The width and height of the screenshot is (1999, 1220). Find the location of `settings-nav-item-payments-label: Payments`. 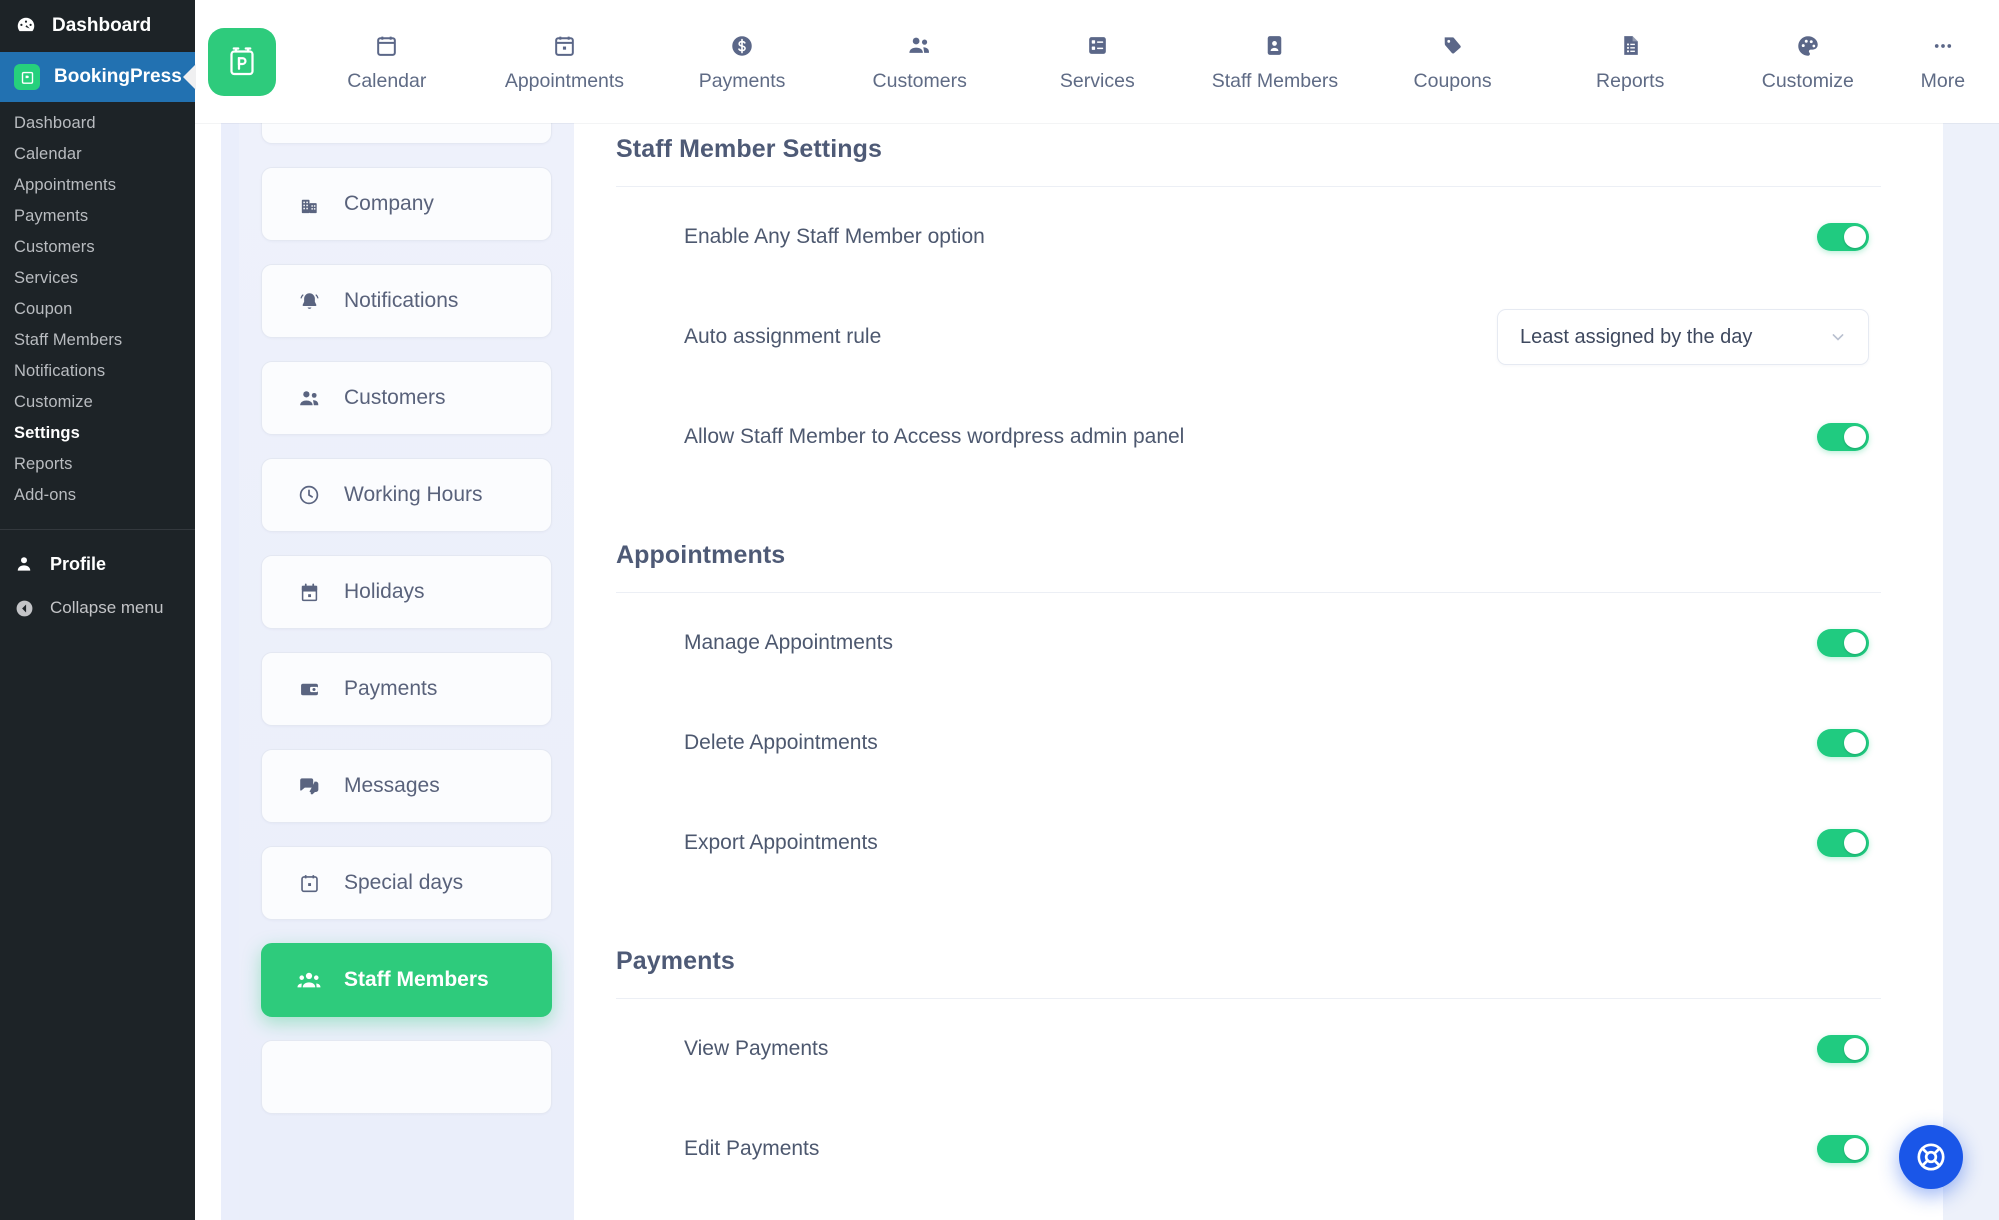

settings-nav-item-payments-label: Payments is located at coordinates (391, 688).